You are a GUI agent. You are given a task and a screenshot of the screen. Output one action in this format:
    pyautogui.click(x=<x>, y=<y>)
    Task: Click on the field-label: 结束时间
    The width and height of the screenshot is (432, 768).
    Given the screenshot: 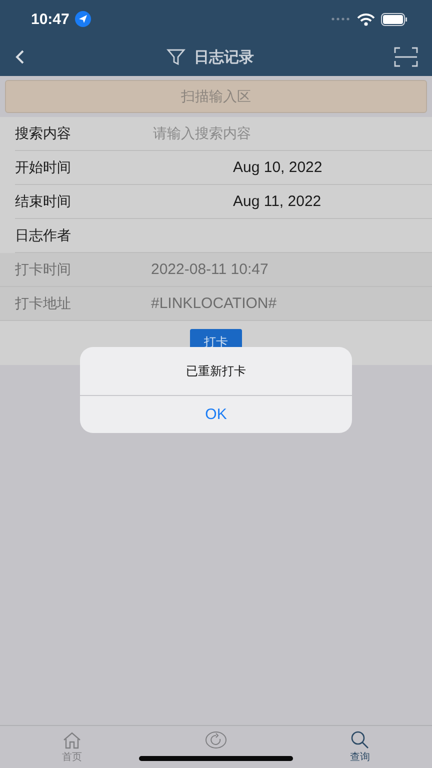 What is the action you would take?
    pyautogui.click(x=43, y=201)
    